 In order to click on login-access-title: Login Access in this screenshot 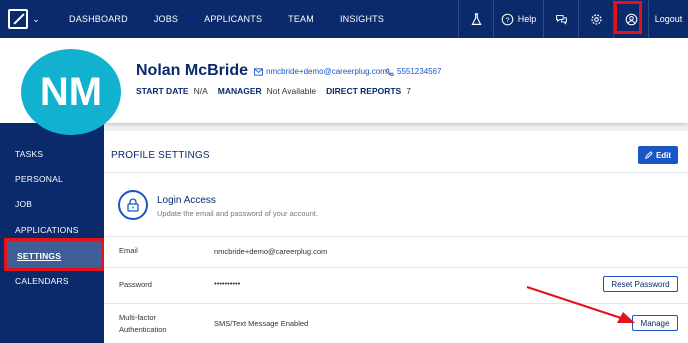, I will do `click(186, 200)`.